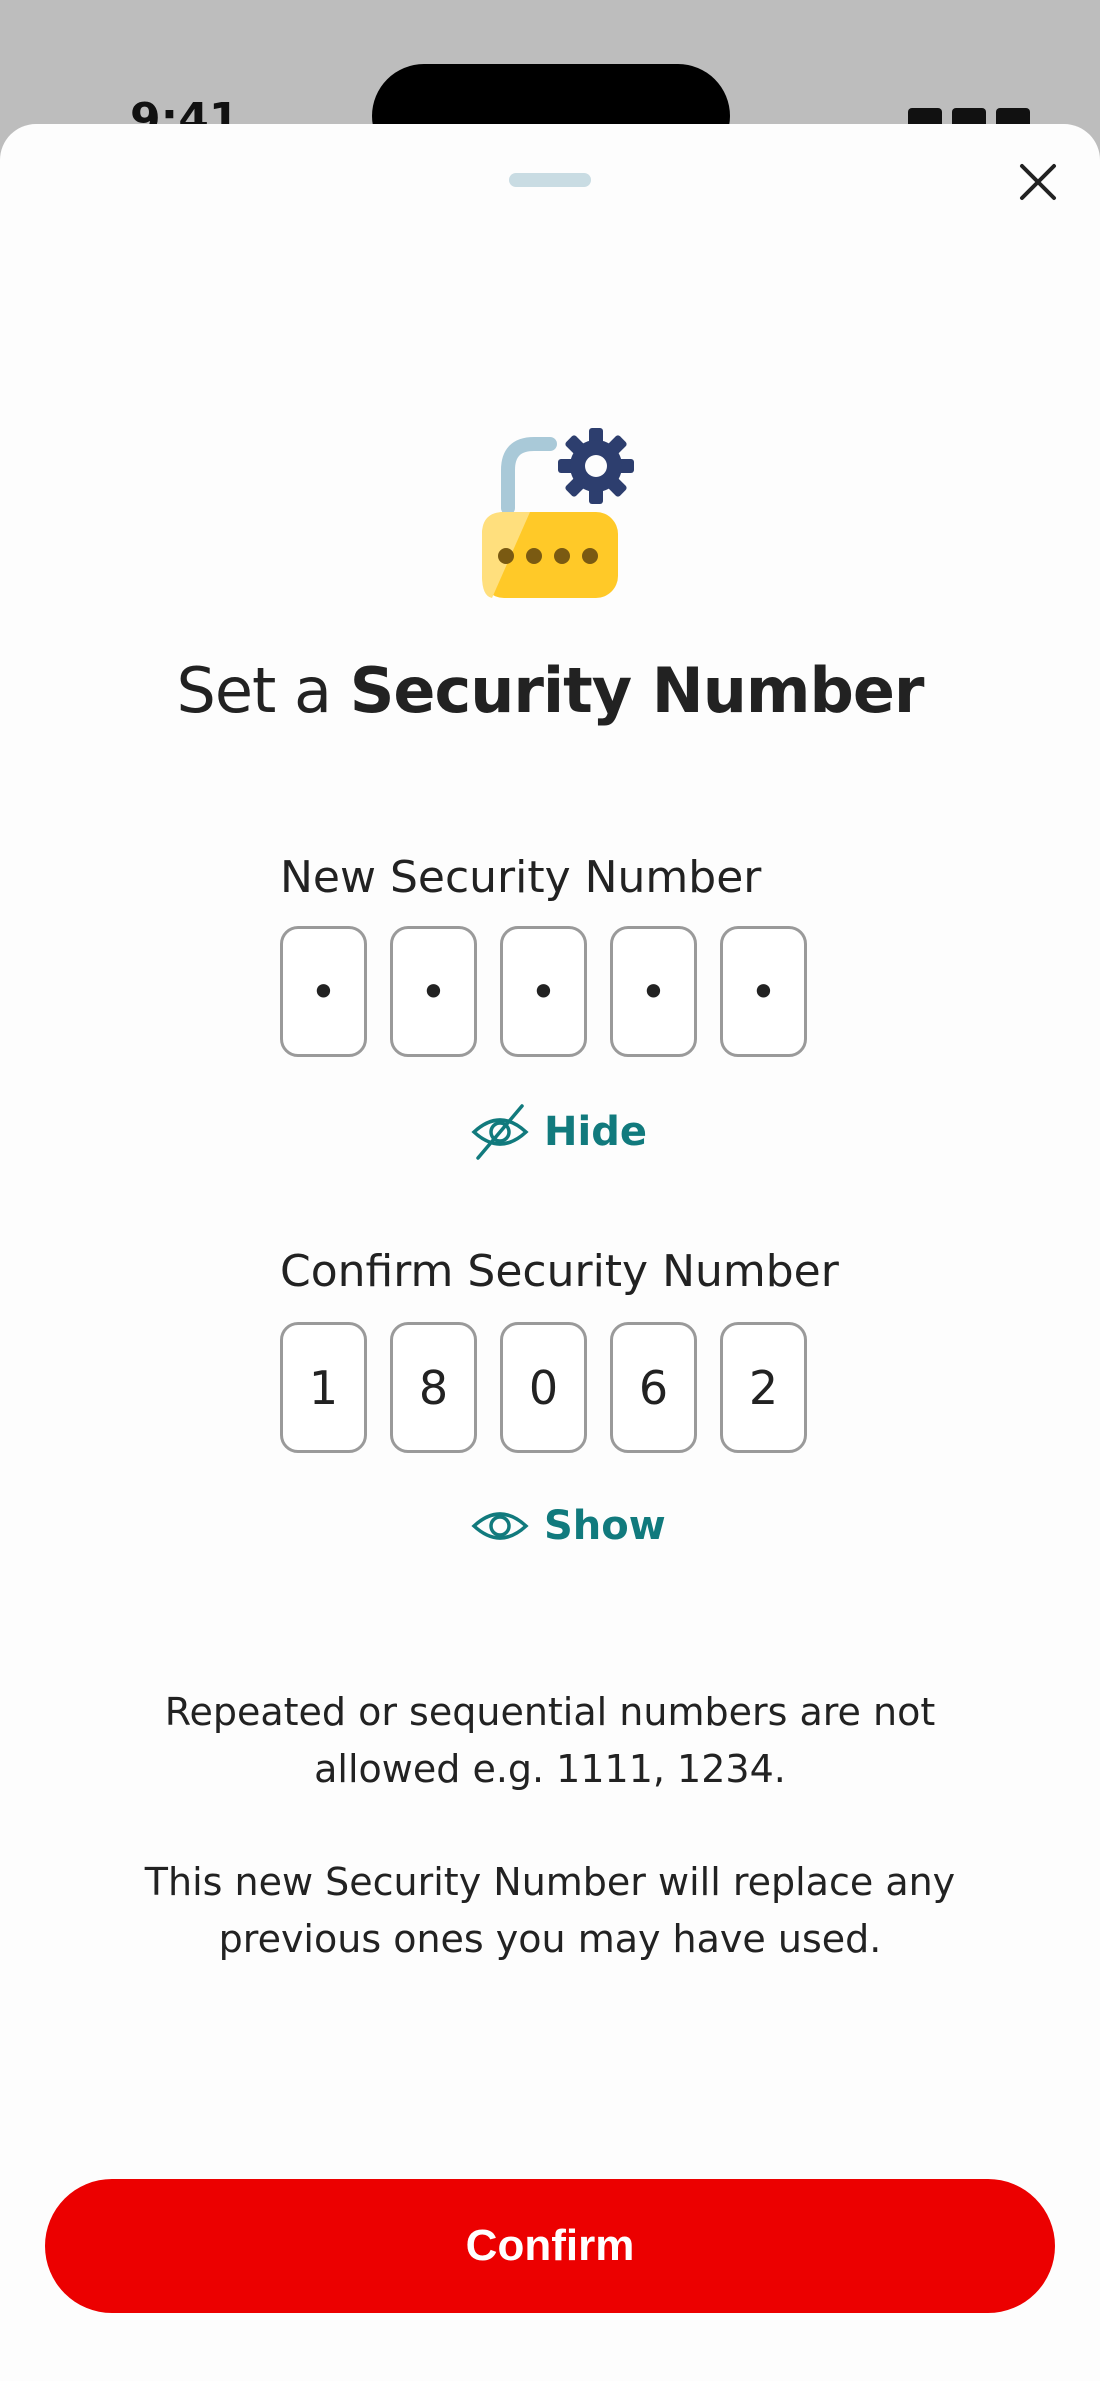 The height and width of the screenshot is (2381, 1100). What do you see at coordinates (550, 84) in the screenshot?
I see `status-bar: 9:41` at bounding box center [550, 84].